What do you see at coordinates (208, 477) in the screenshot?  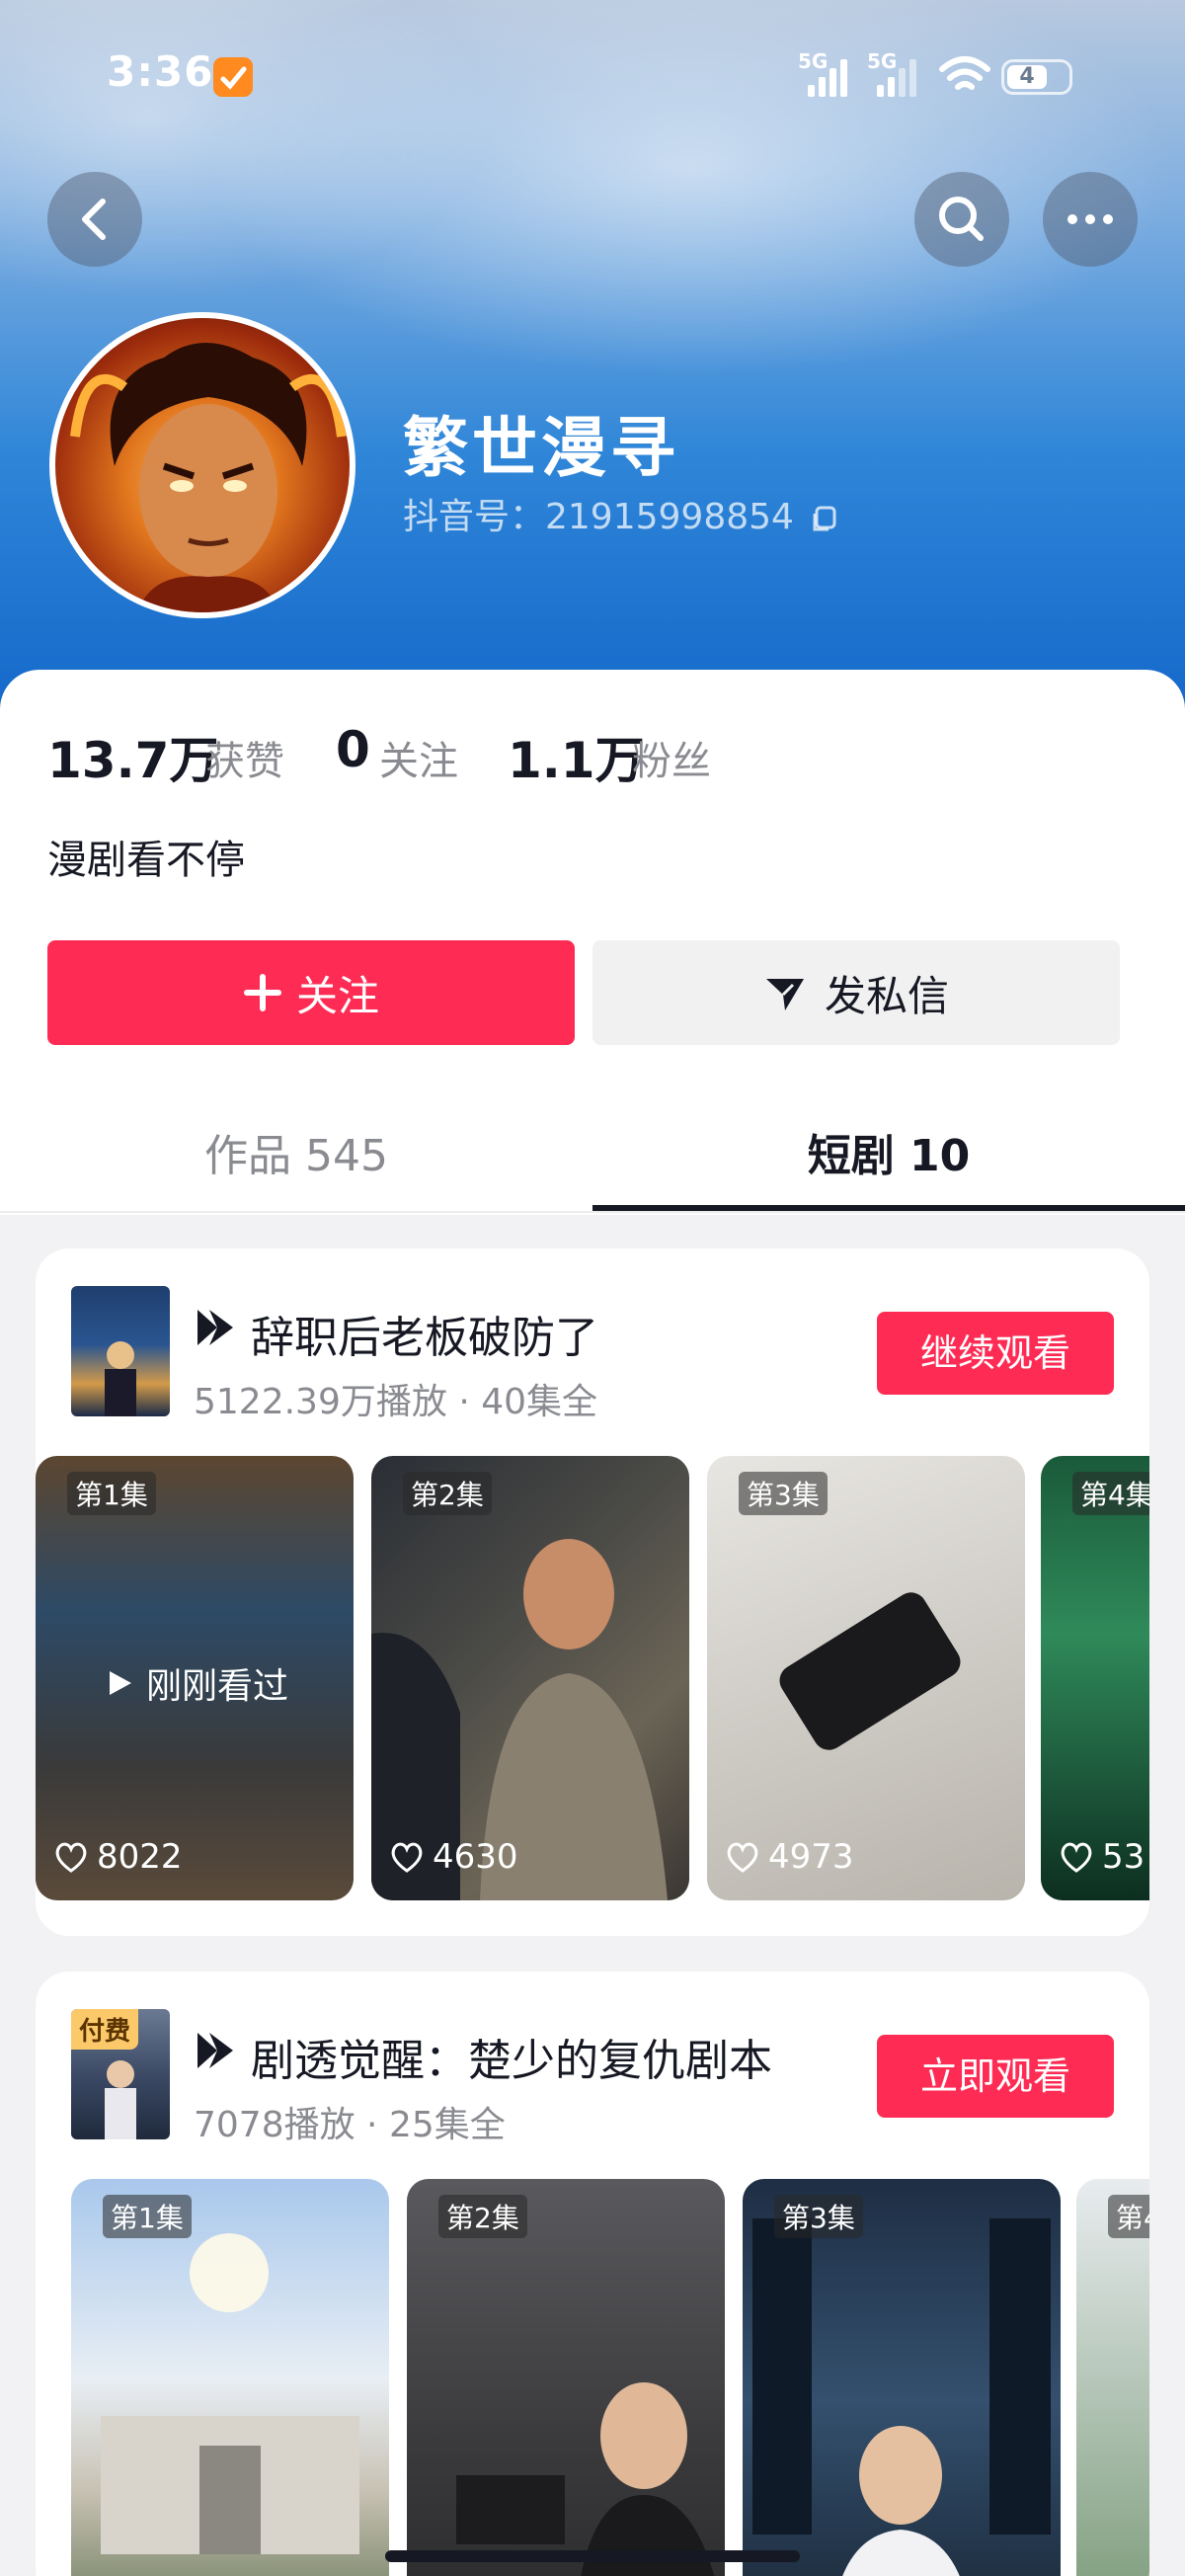 I see `avatar-illustration` at bounding box center [208, 477].